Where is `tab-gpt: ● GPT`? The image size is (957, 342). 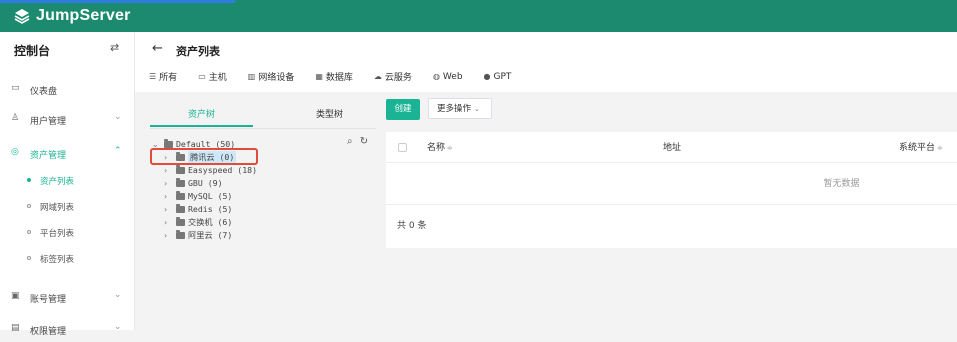 tab-gpt: ● GPT is located at coordinates (498, 77).